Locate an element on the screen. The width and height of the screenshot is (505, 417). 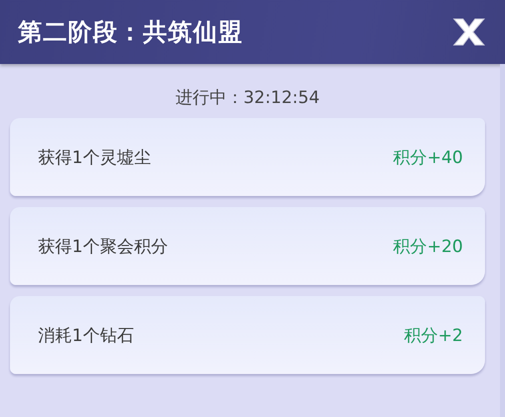
task-label: 获得1个灵墟尘 is located at coordinates (94, 157).